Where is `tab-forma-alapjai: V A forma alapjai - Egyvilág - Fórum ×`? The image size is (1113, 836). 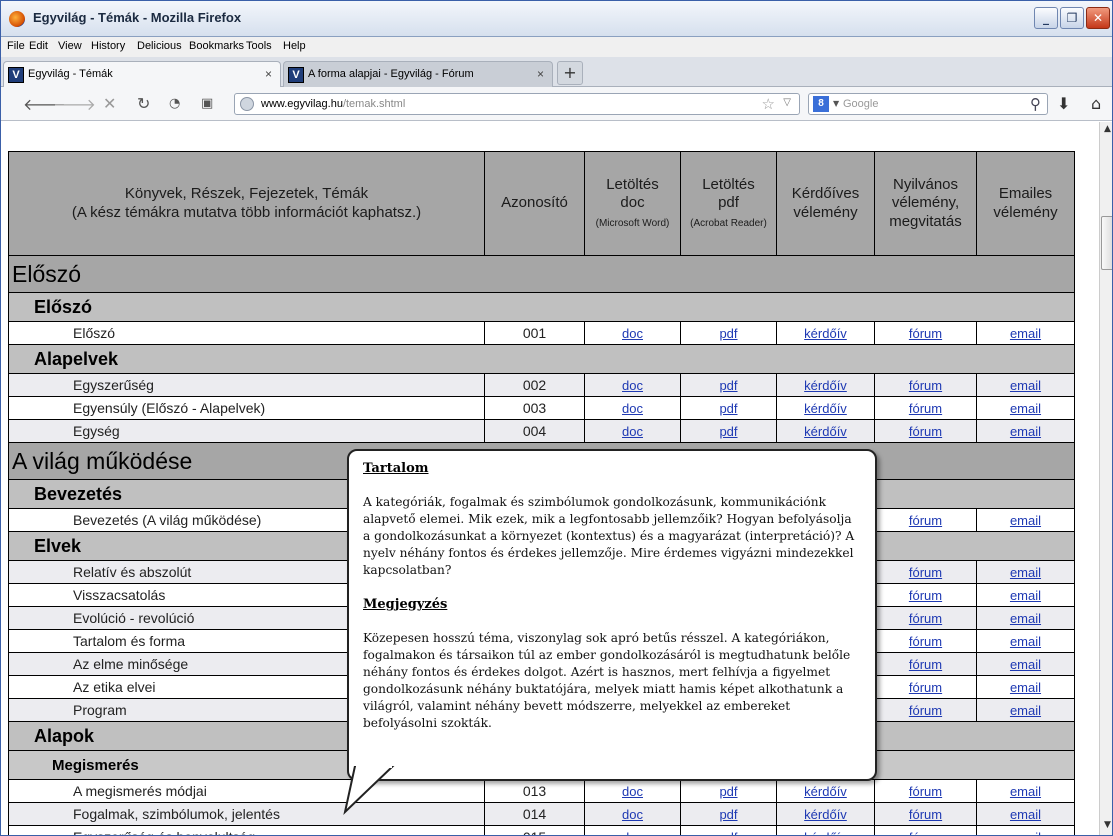 tab-forma-alapjai: V A forma alapjai - Egyvilág - Fórum × is located at coordinates (418, 74).